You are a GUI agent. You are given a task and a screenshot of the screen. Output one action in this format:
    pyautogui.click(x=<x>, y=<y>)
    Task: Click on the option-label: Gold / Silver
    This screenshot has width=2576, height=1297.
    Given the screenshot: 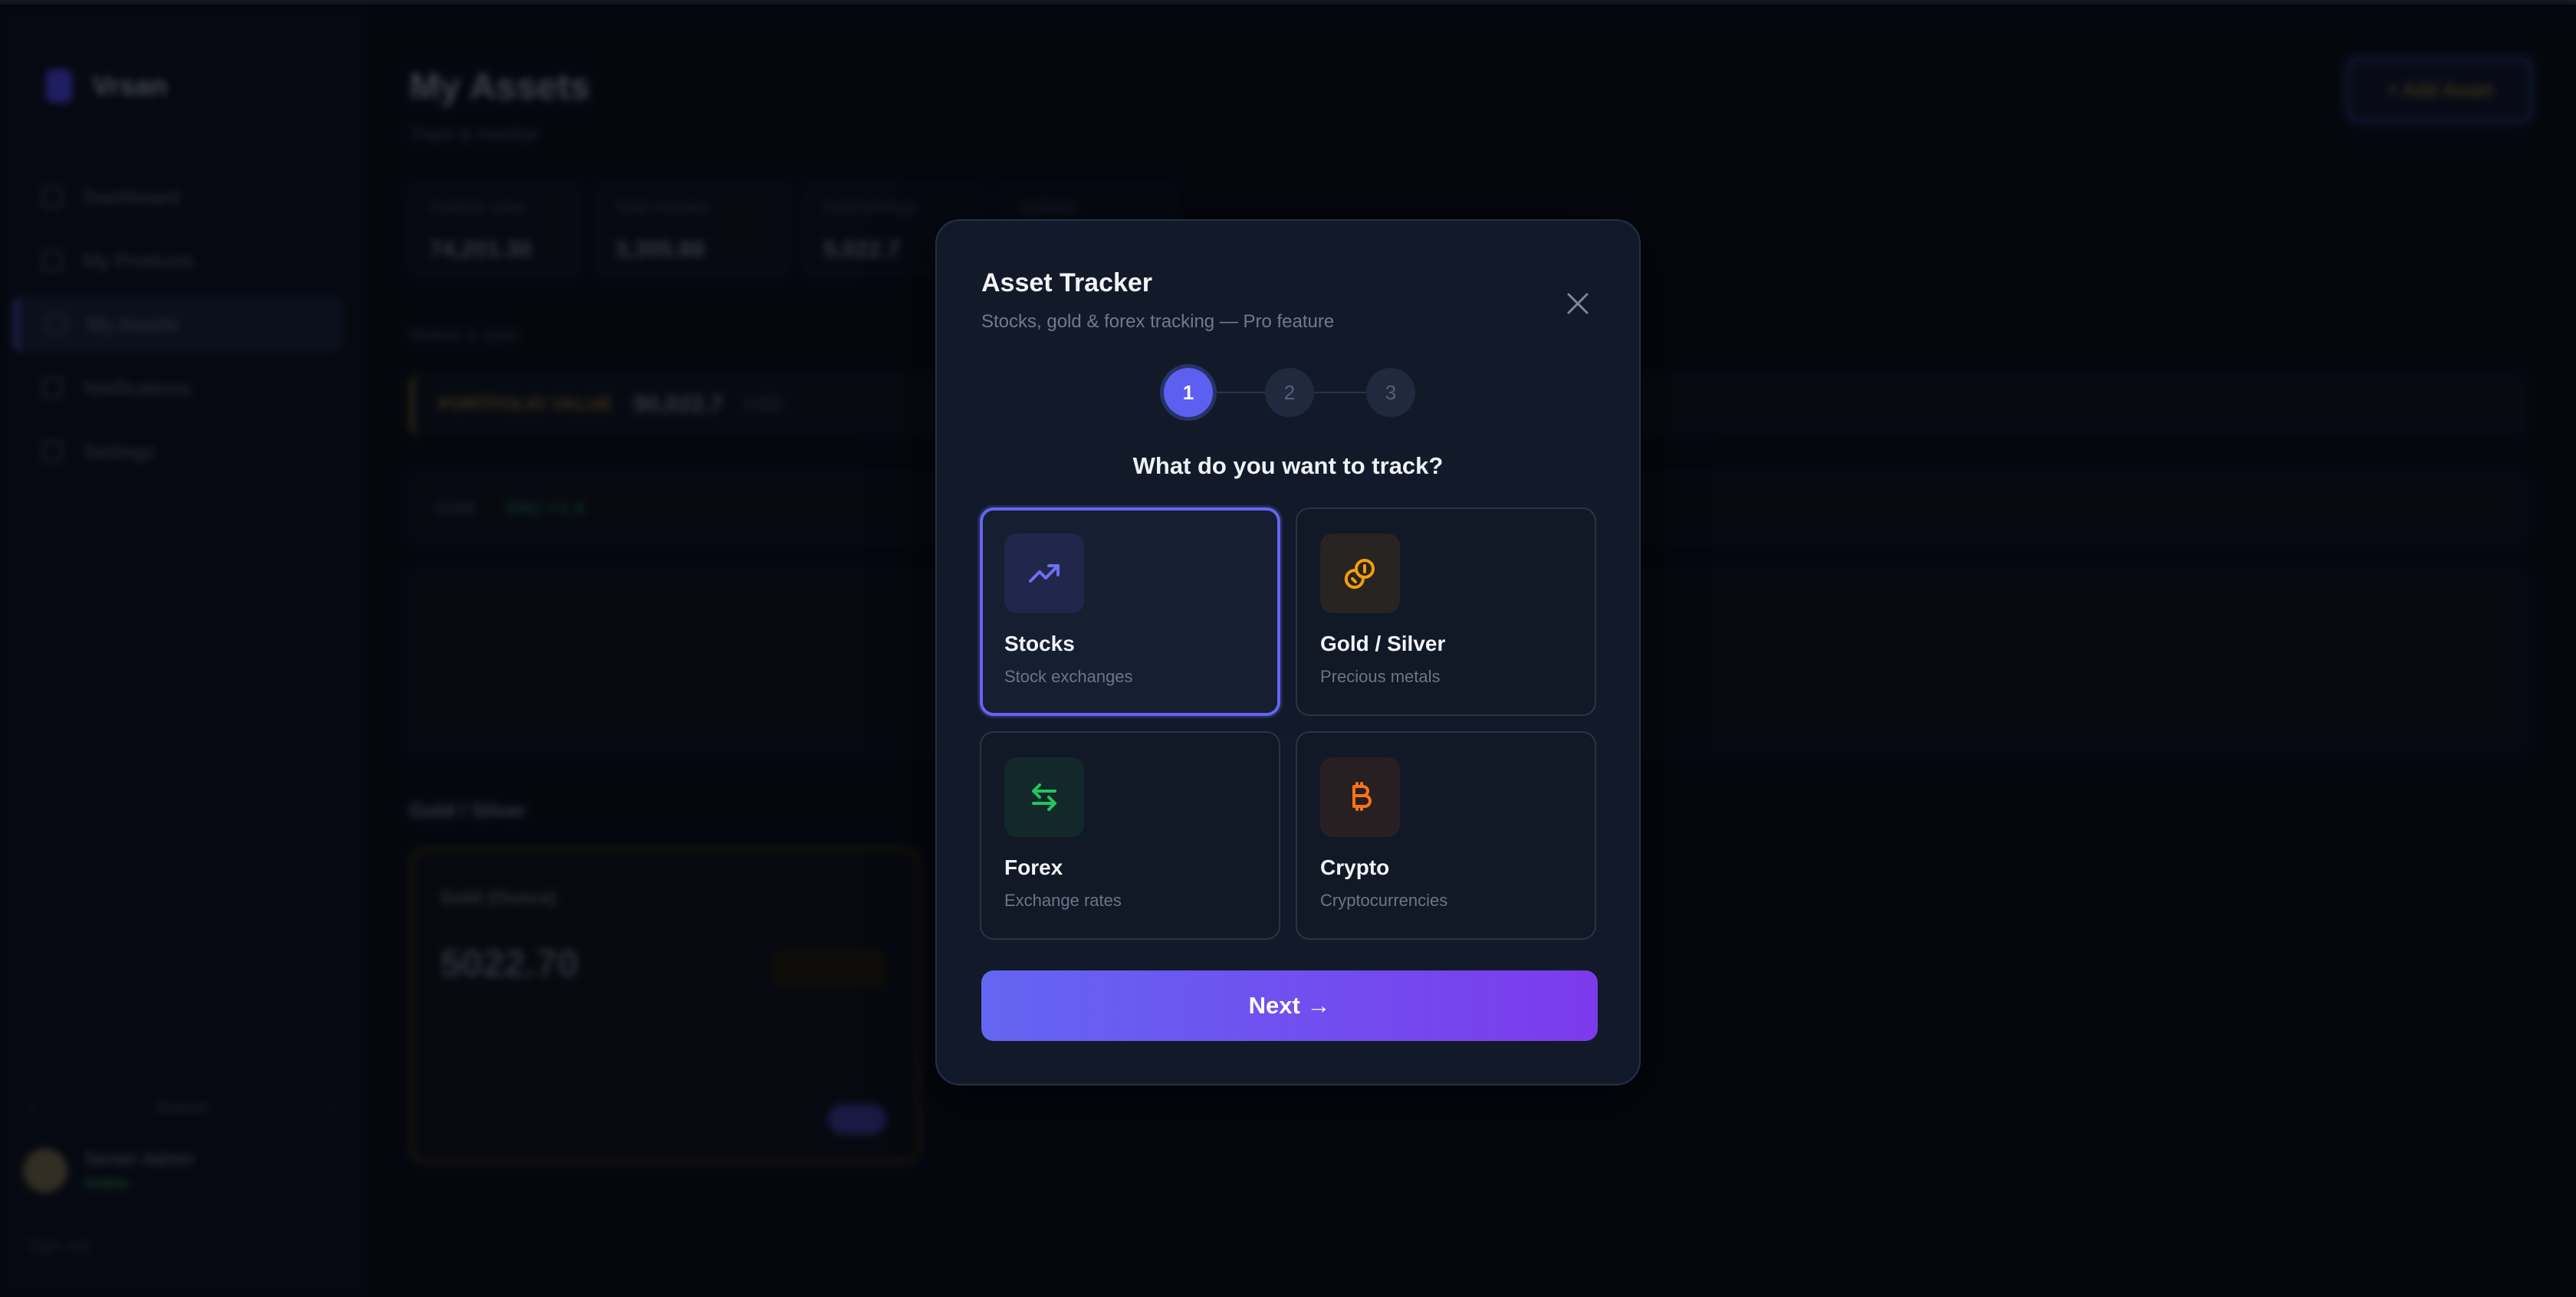 What is the action you would take?
    pyautogui.click(x=1383, y=643)
    